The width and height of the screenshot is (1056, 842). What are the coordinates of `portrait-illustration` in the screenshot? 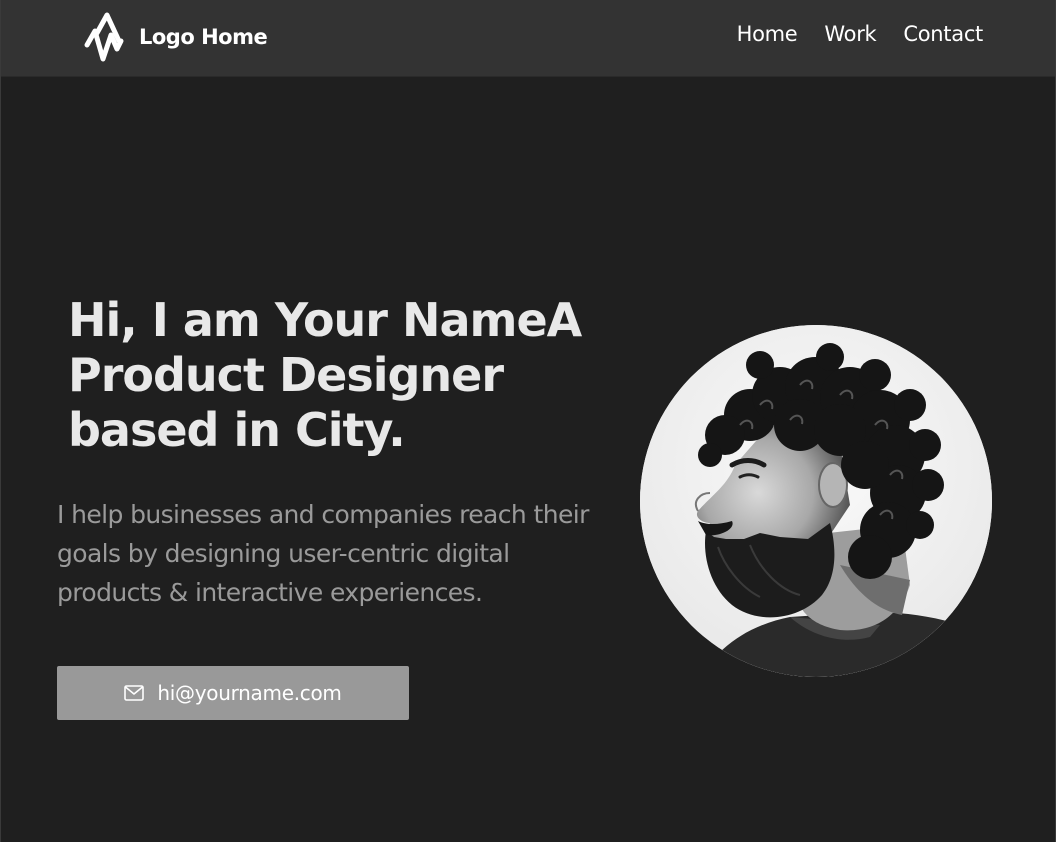 It's located at (816, 501).